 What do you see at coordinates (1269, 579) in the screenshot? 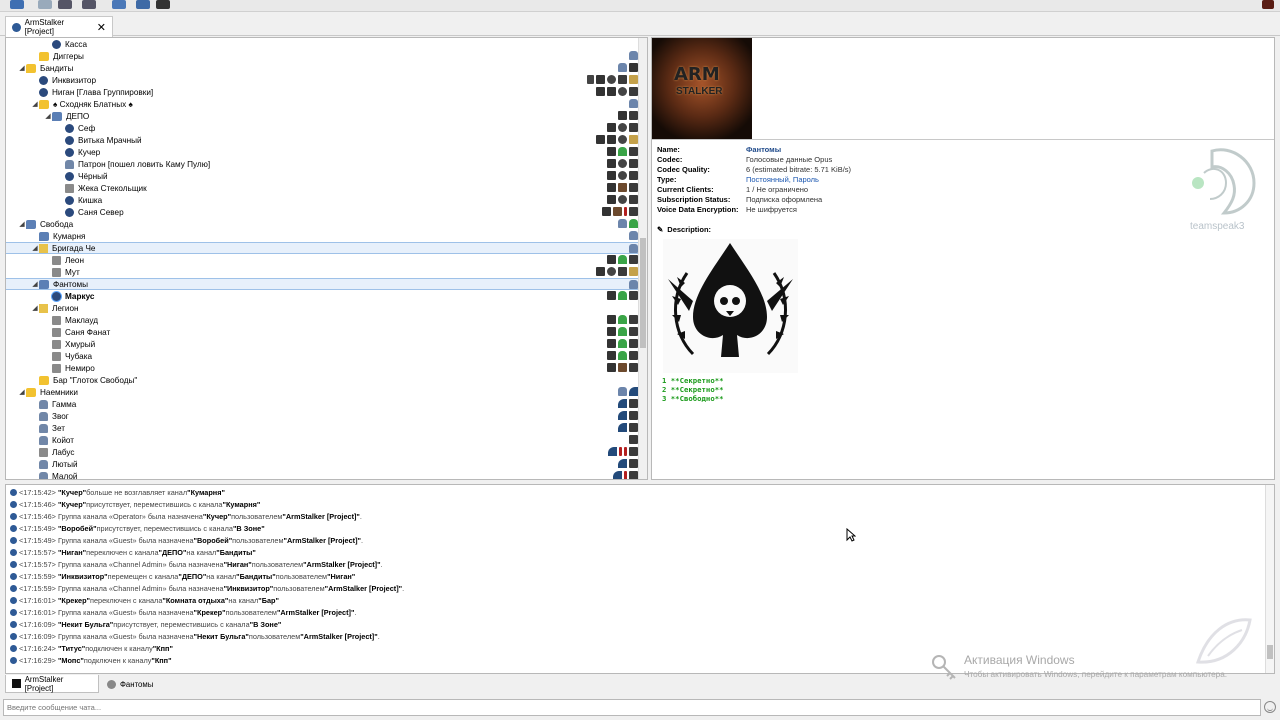
I see `log-scrollbar` at bounding box center [1269, 579].